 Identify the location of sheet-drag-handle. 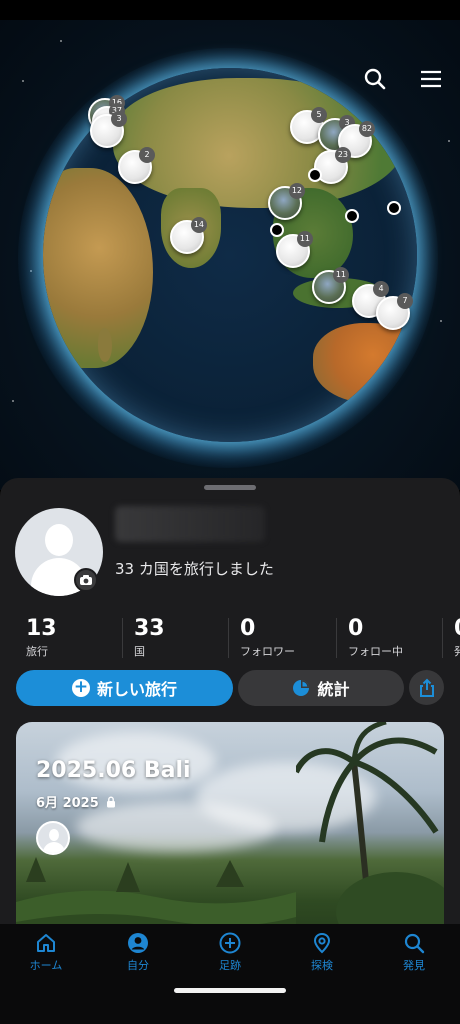
(230, 487).